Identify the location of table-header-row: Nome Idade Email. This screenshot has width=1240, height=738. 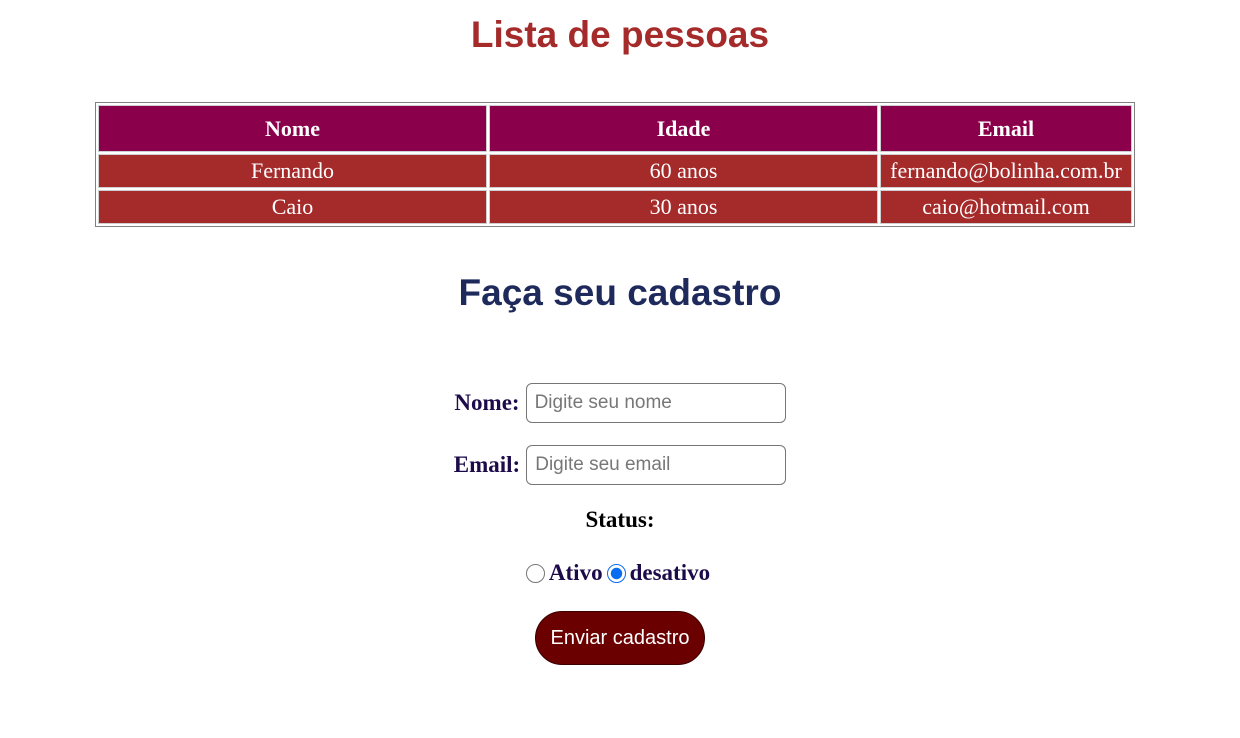
(615, 128).